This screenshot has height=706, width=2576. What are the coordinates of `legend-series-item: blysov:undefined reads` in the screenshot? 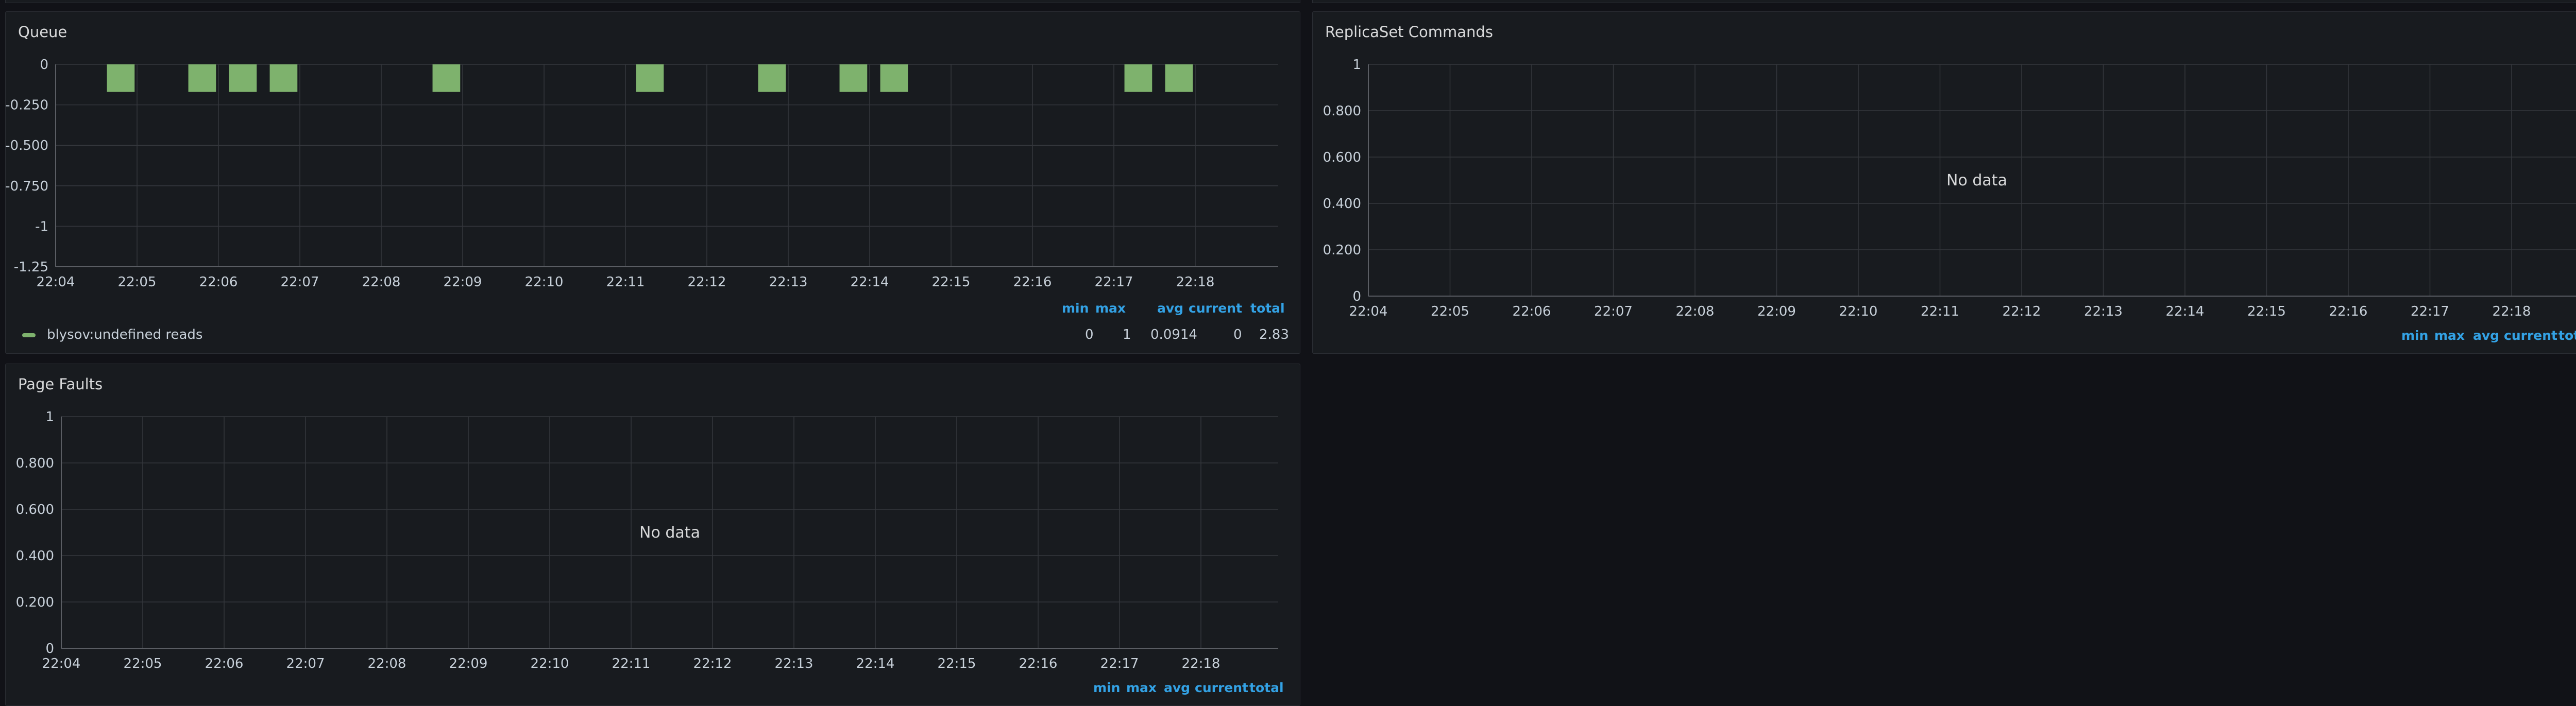 It's located at (112, 334).